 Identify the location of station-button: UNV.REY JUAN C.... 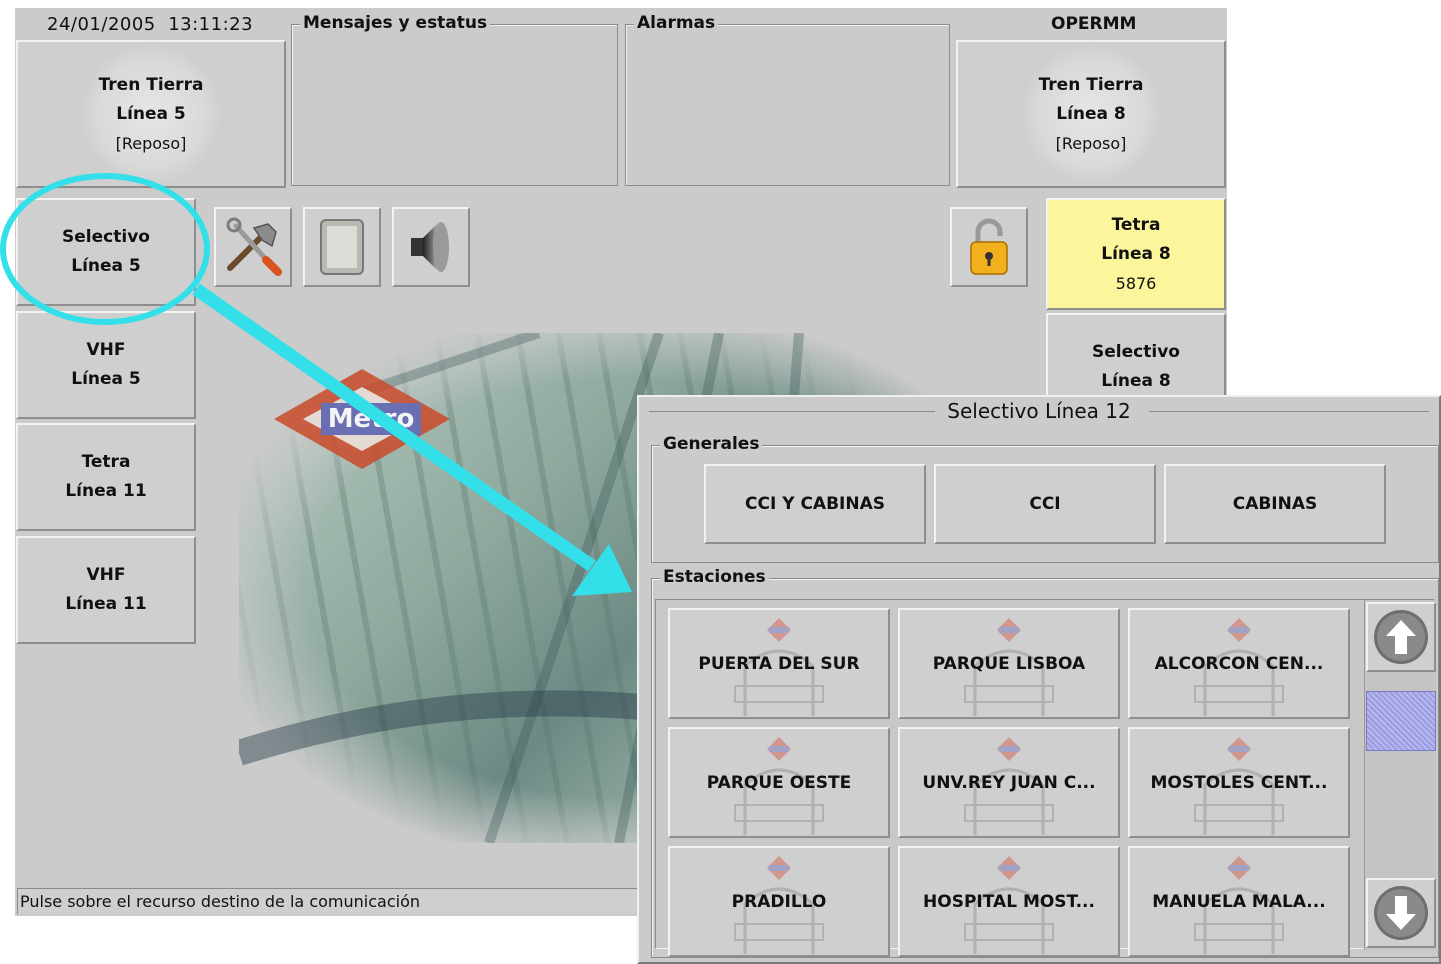
(1009, 782).